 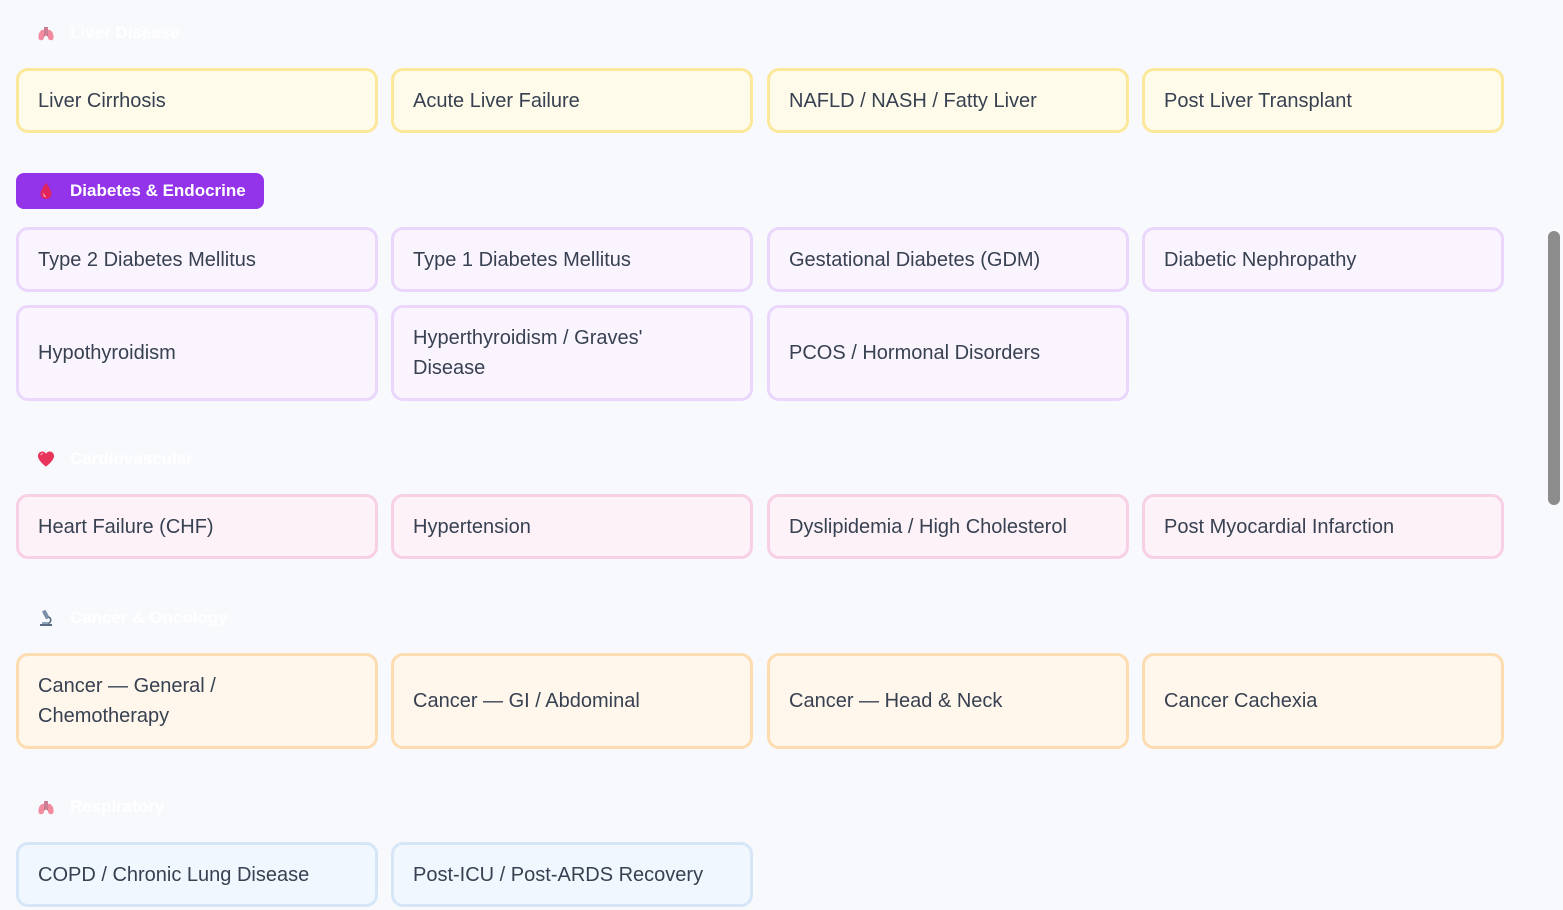 I want to click on condition-label: Acute Liver Failure, so click(x=496, y=100).